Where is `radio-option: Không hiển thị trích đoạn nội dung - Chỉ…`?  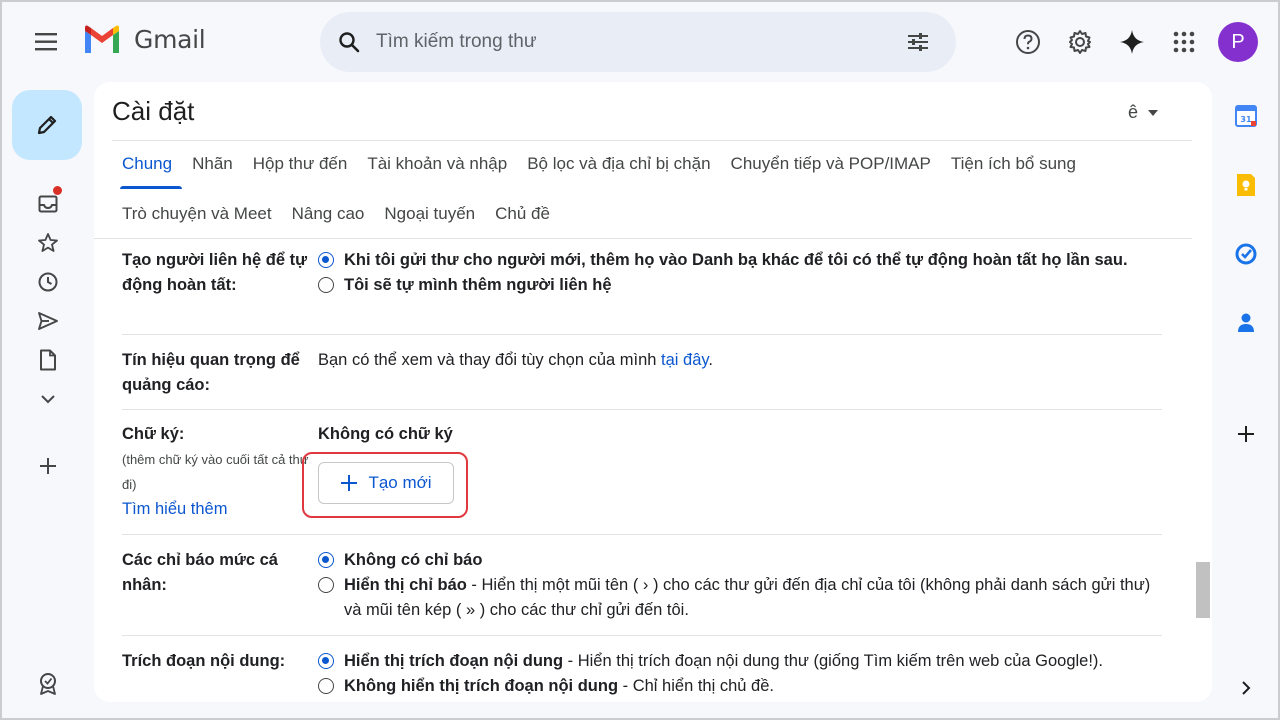
radio-option: Không hiển thị trích đoạn nội dung - Chỉ… is located at coordinates (743, 686).